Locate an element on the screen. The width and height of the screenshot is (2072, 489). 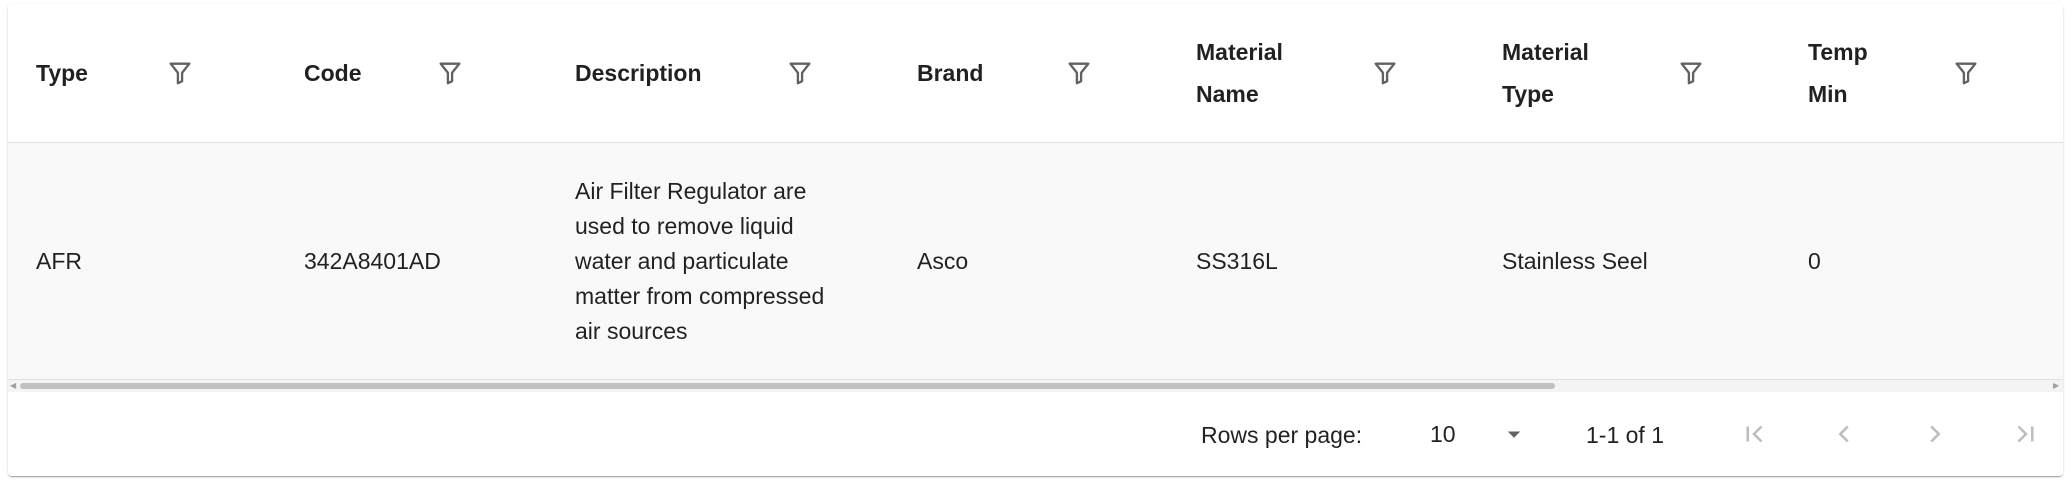
filter-button-brand is located at coordinates (1079, 73).